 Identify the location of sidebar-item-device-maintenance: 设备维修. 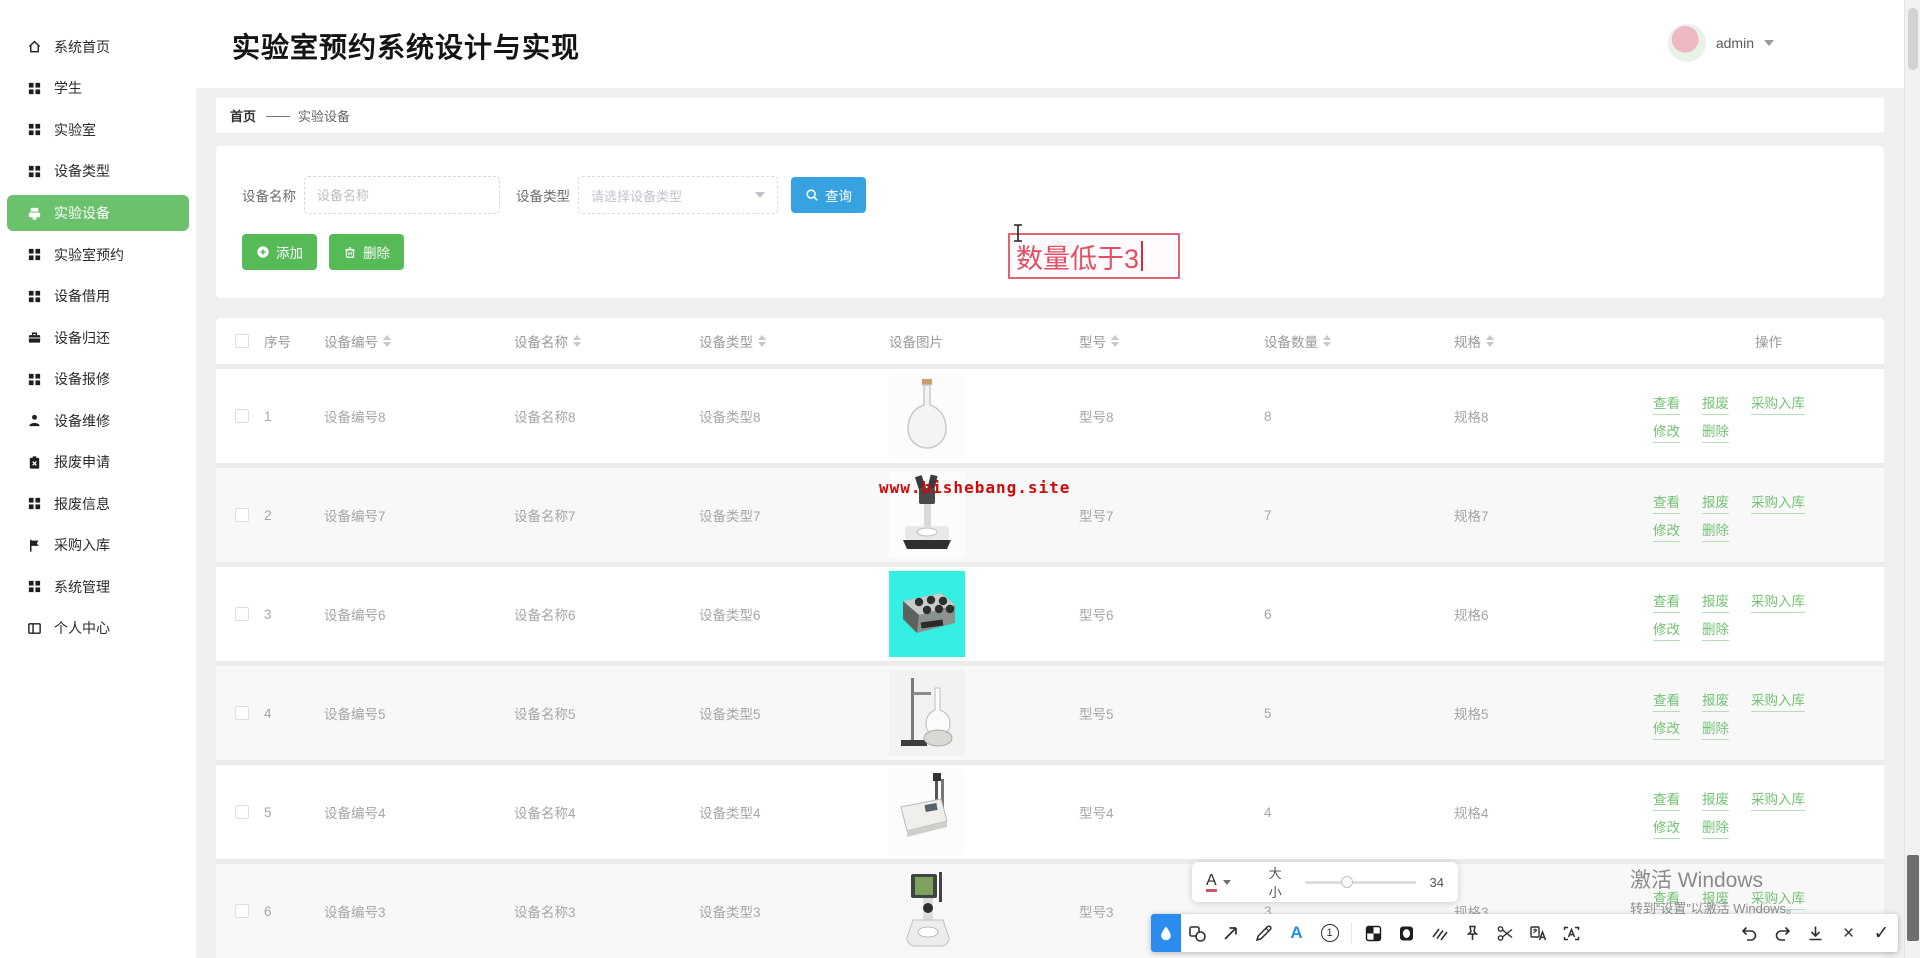
(98, 421).